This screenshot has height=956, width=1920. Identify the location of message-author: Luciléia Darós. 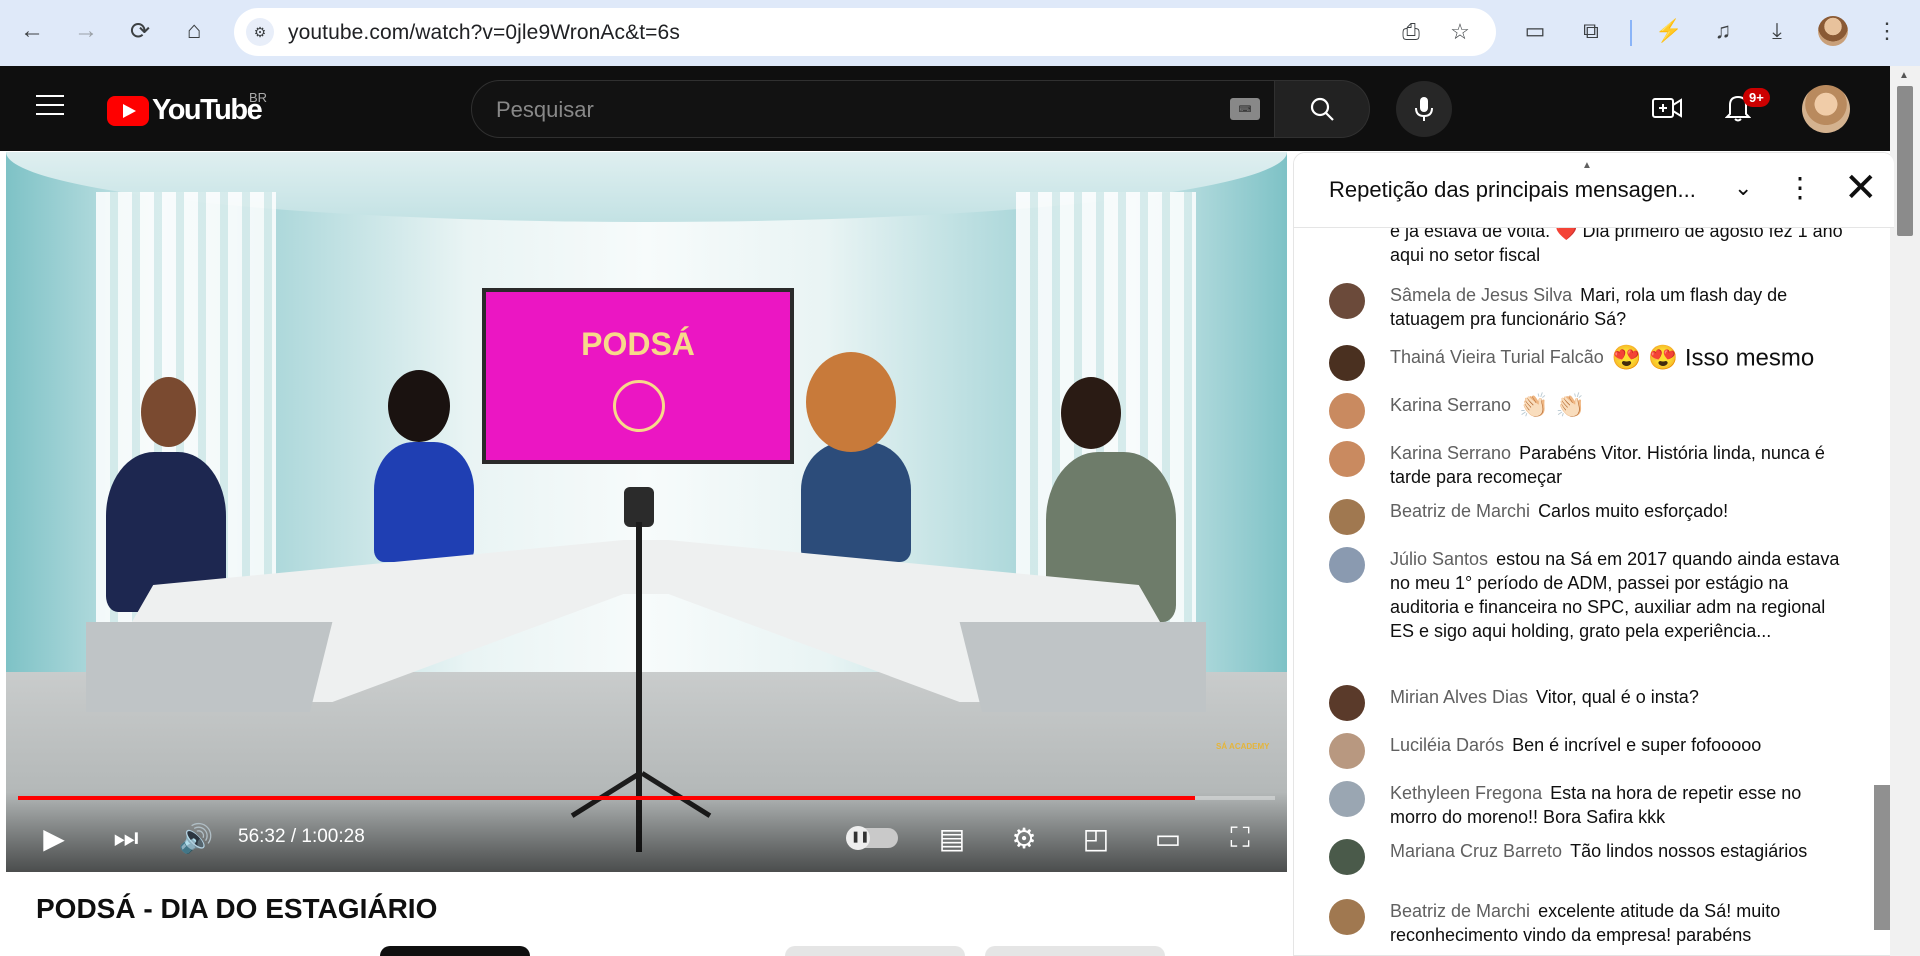
(1447, 745).